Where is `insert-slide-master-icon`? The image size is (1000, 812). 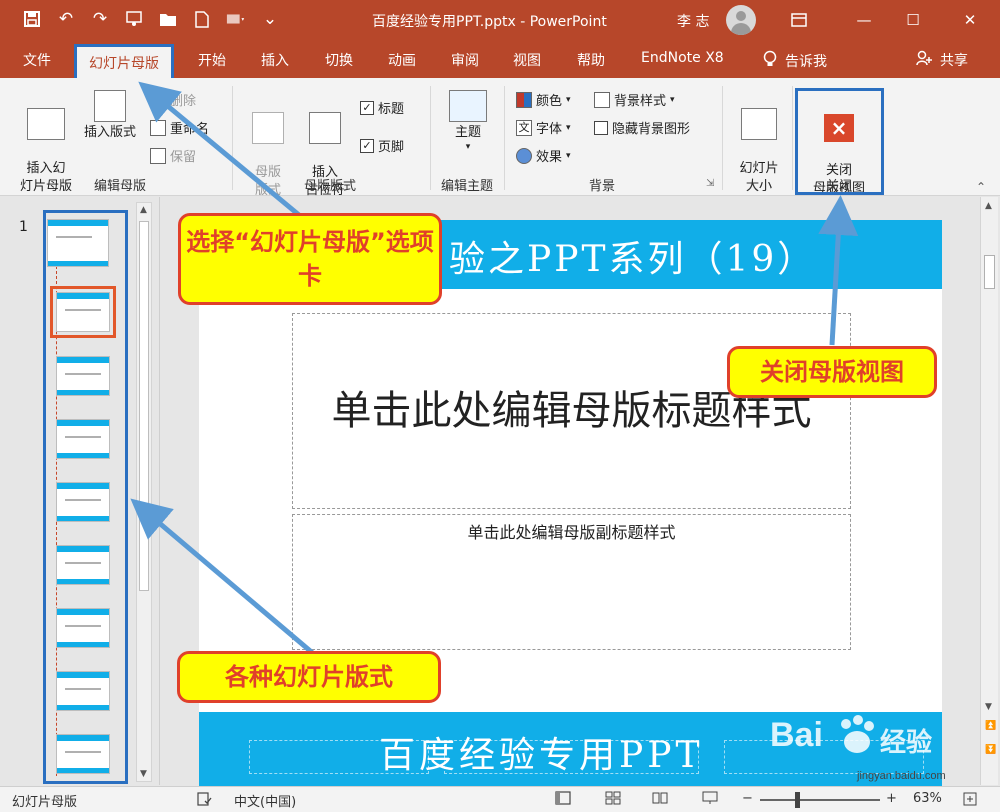
insert-slide-master-icon is located at coordinates (46, 124).